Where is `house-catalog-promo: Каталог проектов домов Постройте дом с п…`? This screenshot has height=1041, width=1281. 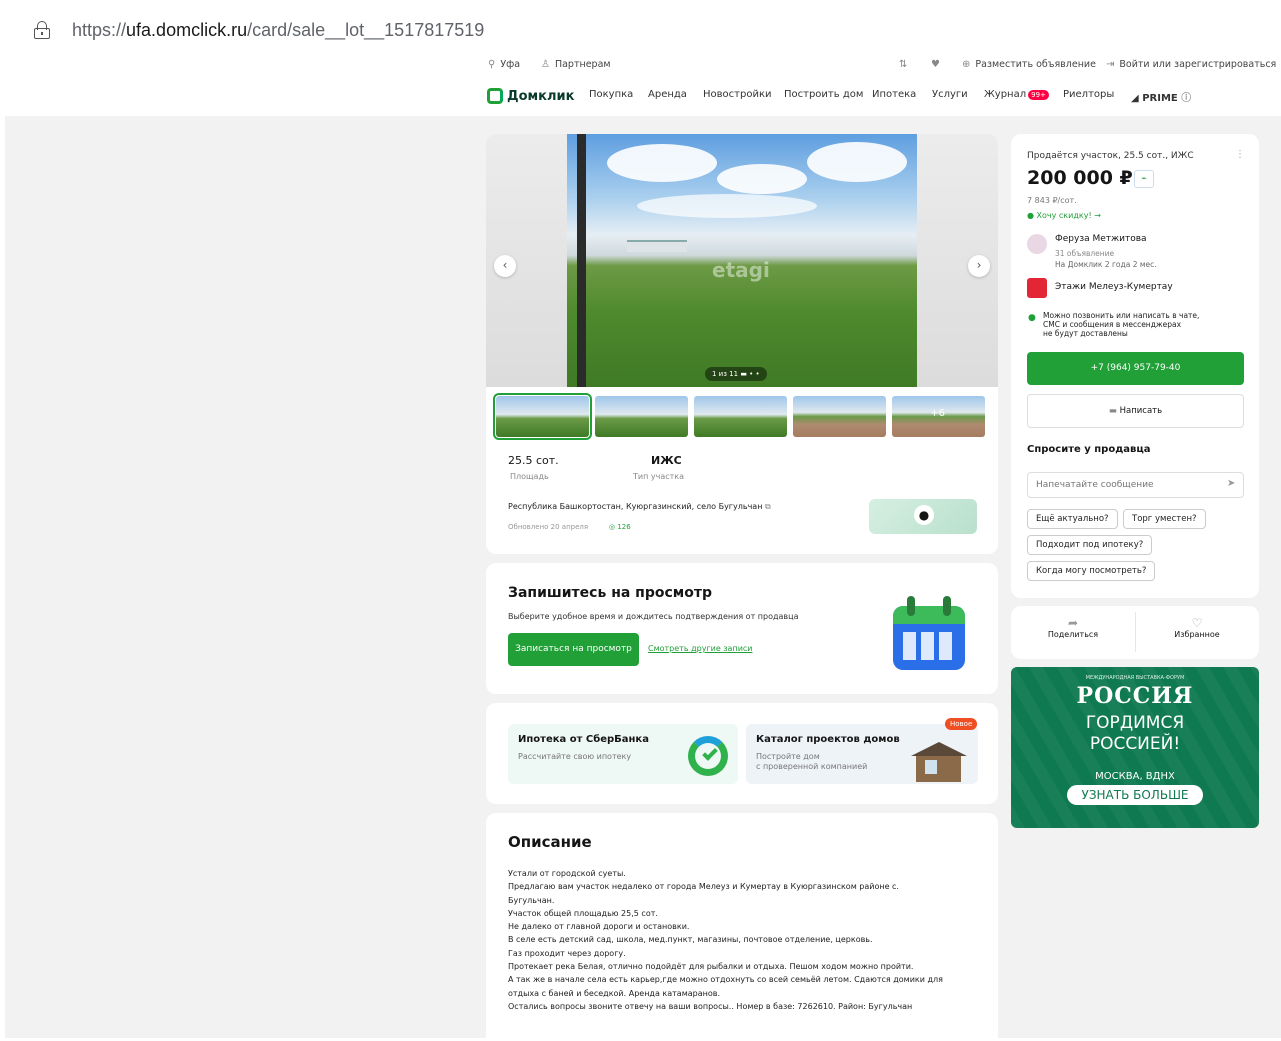
house-catalog-promo: Каталог проектов домов Постройте дом с п… is located at coordinates (862, 754).